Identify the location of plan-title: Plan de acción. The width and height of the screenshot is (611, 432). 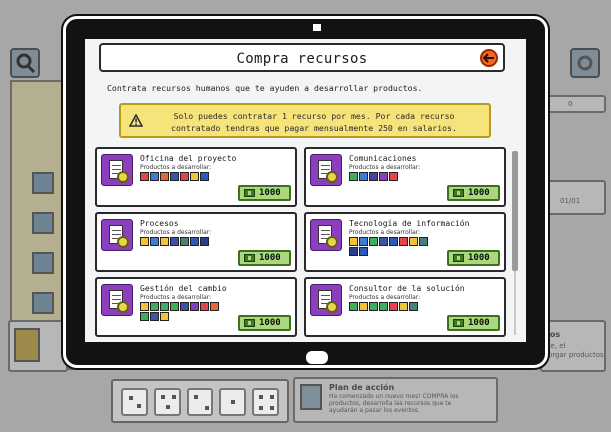
(362, 387).